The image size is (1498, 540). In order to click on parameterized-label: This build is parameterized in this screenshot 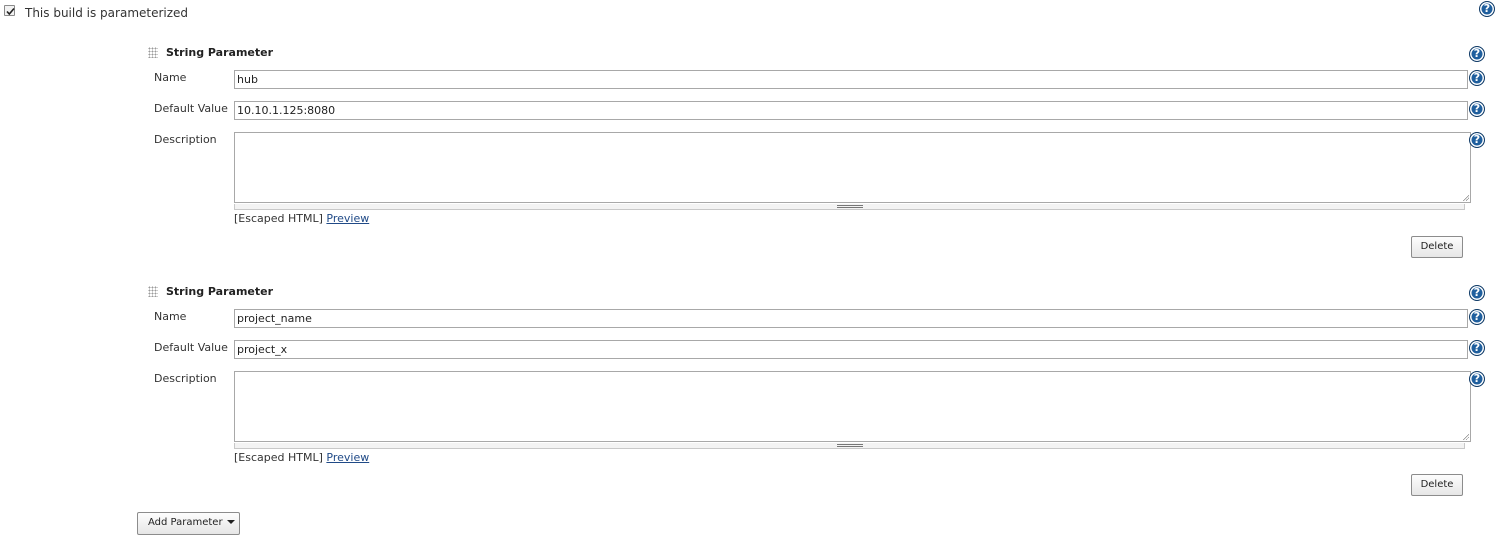, I will do `click(107, 13)`.